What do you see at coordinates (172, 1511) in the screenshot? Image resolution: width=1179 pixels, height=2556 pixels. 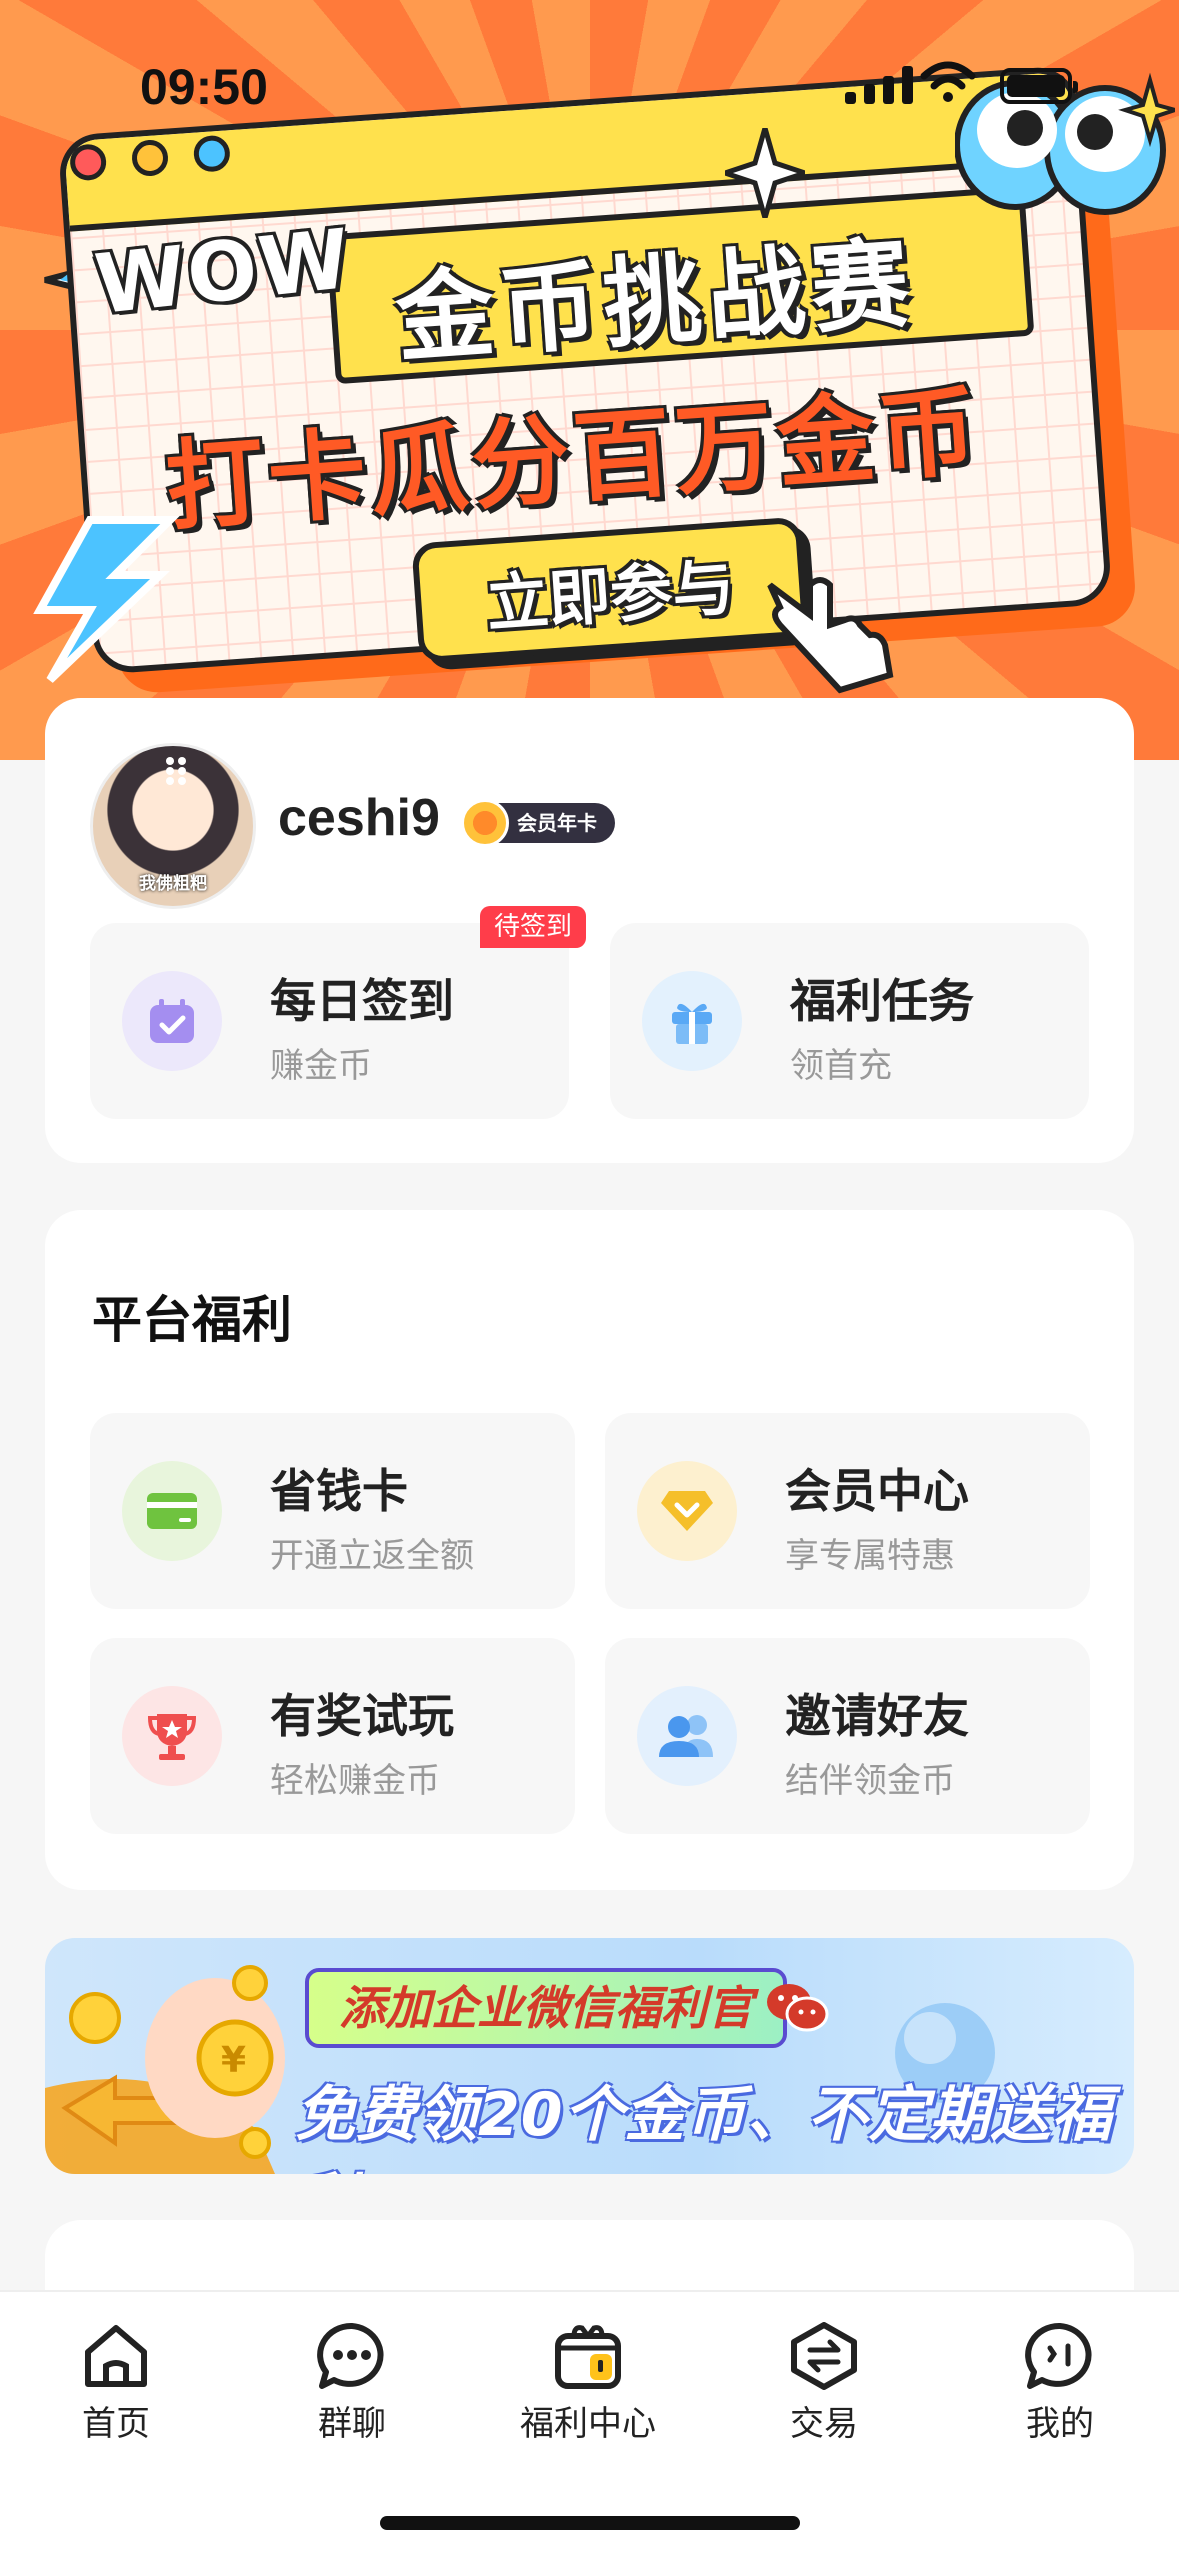 I see `card-icon` at bounding box center [172, 1511].